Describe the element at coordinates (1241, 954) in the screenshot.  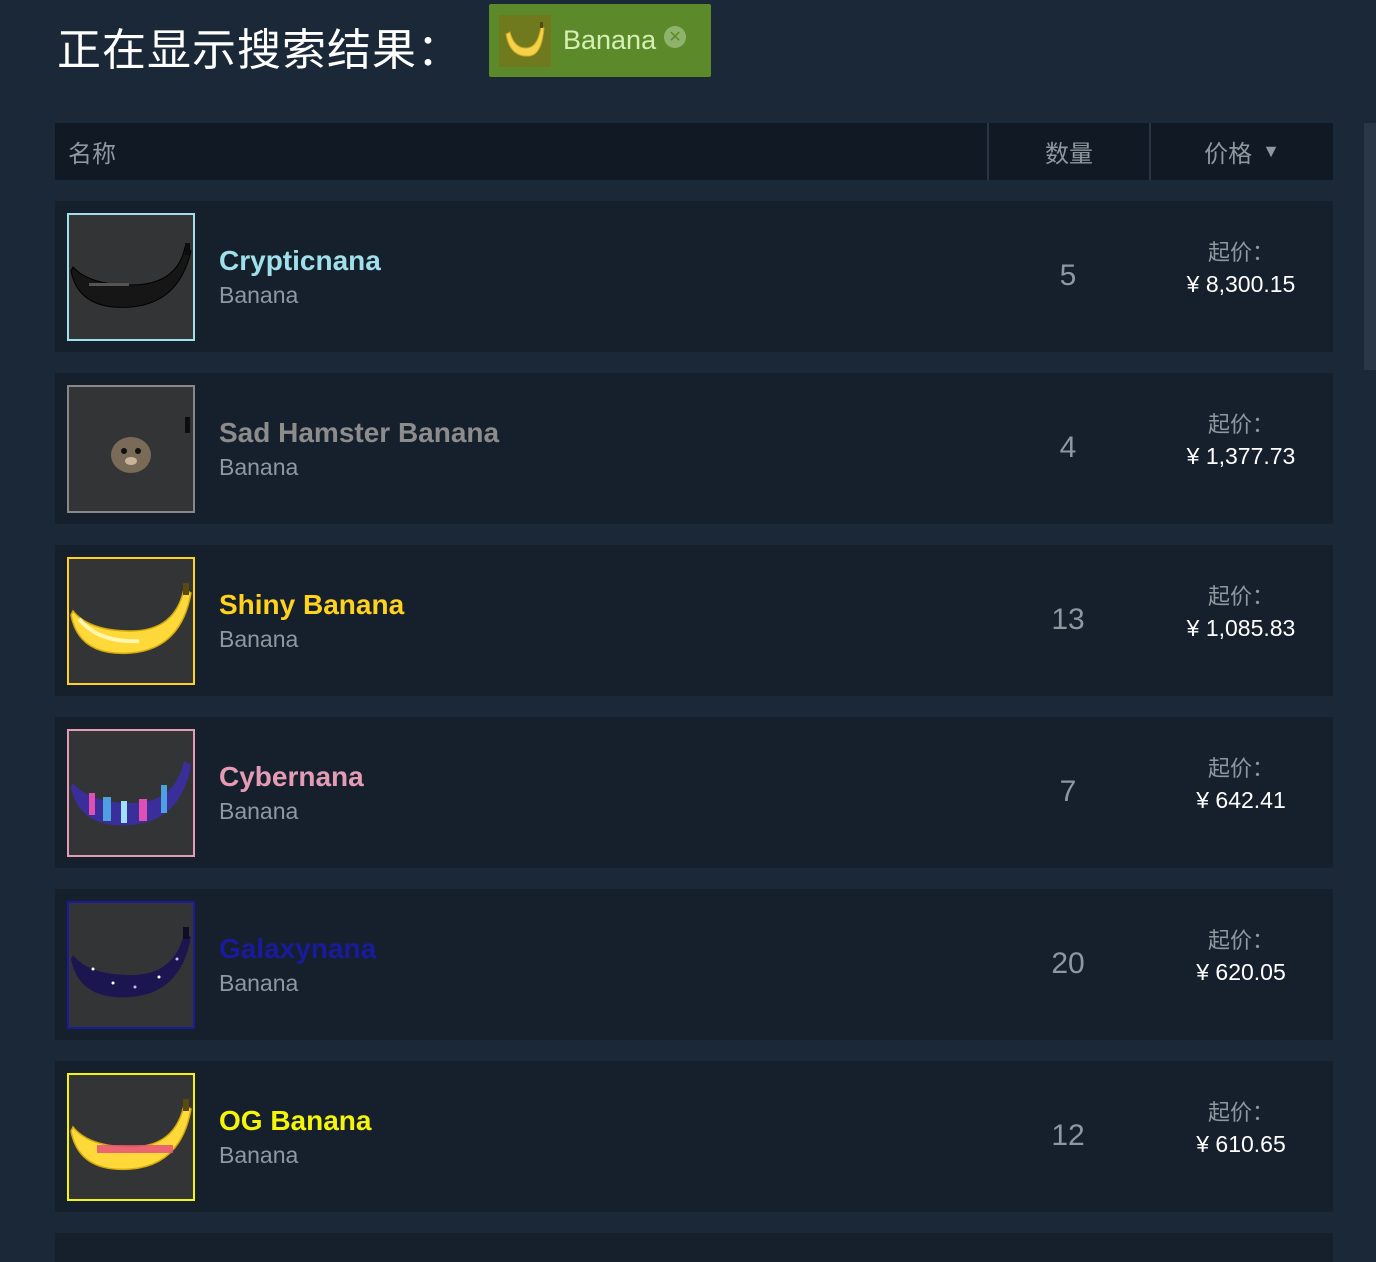
I see `price-block: 起价： ¥ 620.05` at that location.